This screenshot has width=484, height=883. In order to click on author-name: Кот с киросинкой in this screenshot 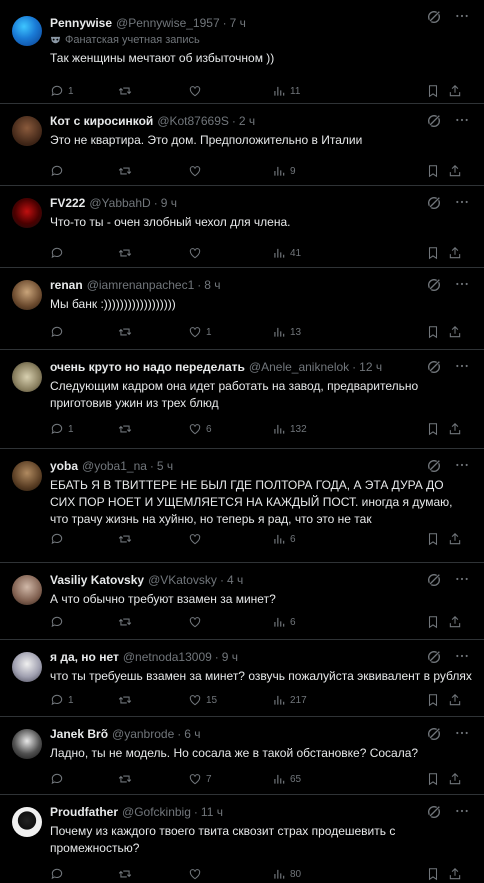, I will do `click(101, 121)`.